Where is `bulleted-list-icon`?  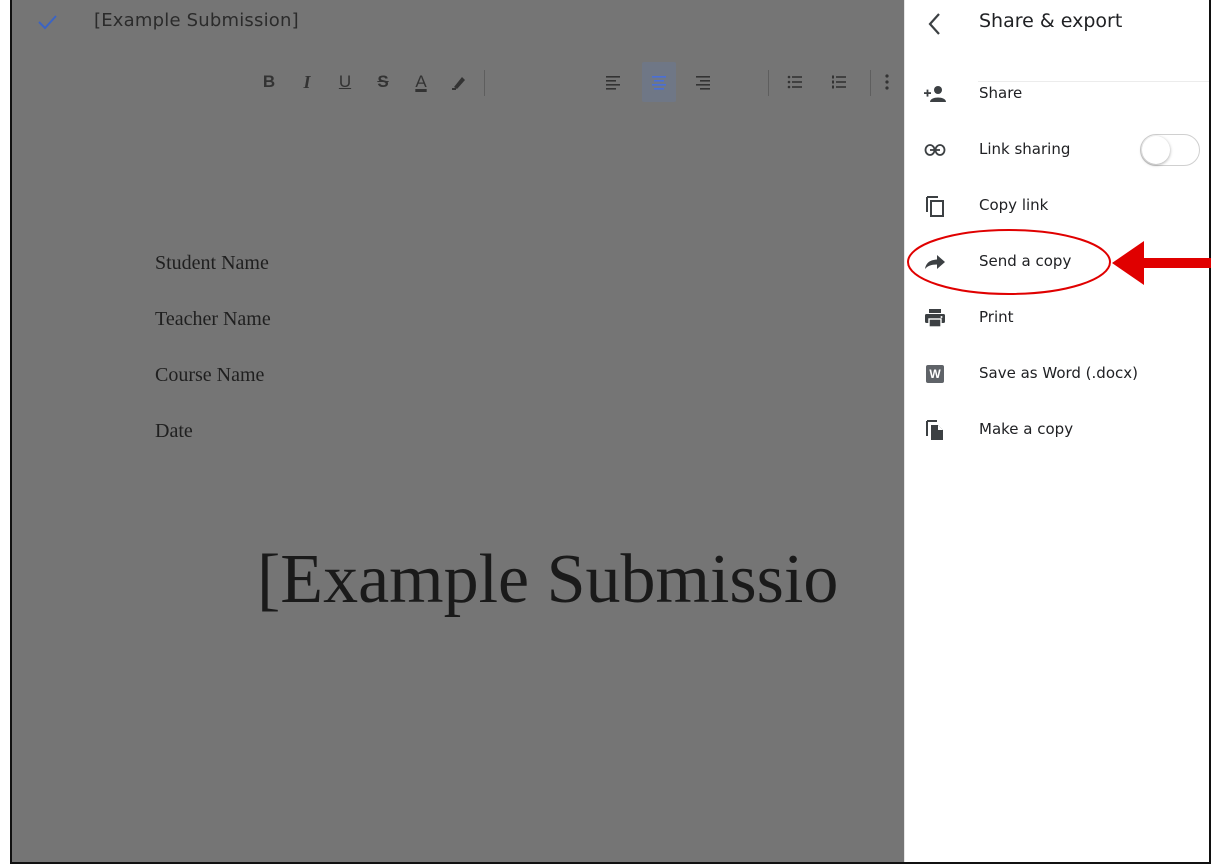
bulleted-list-icon is located at coordinates (794, 82).